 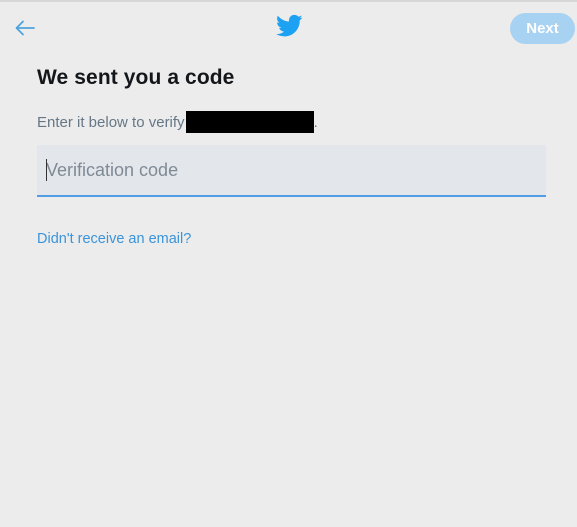 I want to click on verify-instructions: Enter it below to verify ., so click(x=177, y=122).